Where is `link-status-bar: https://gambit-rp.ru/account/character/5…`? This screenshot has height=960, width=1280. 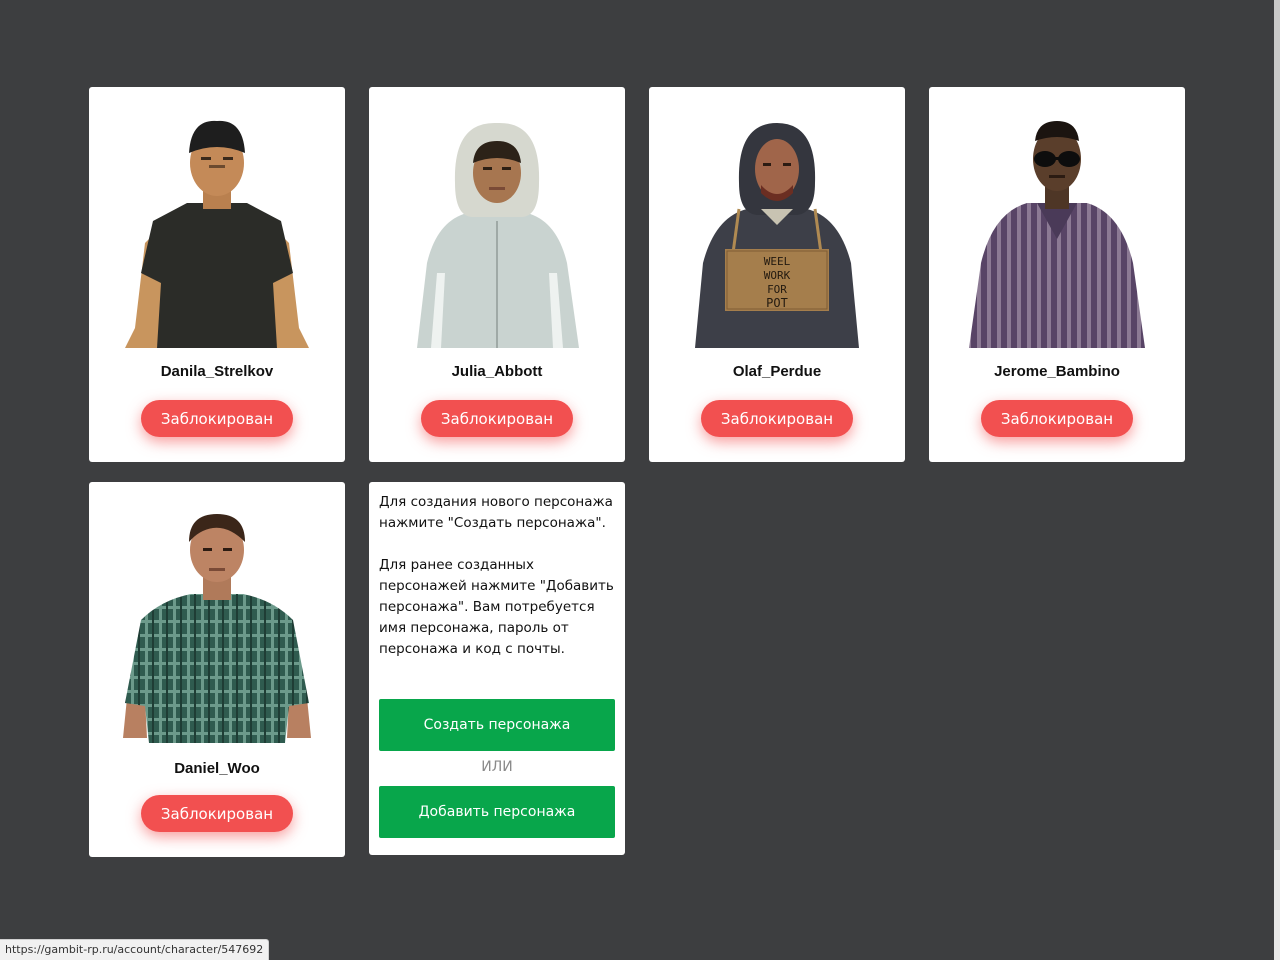 link-status-bar: https://gambit-rp.ru/account/character/5… is located at coordinates (135, 949).